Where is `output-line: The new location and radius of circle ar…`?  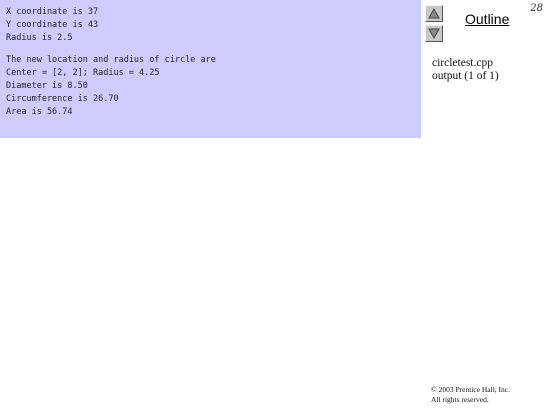 output-line: The new location and radius of circle ar… is located at coordinates (111, 60).